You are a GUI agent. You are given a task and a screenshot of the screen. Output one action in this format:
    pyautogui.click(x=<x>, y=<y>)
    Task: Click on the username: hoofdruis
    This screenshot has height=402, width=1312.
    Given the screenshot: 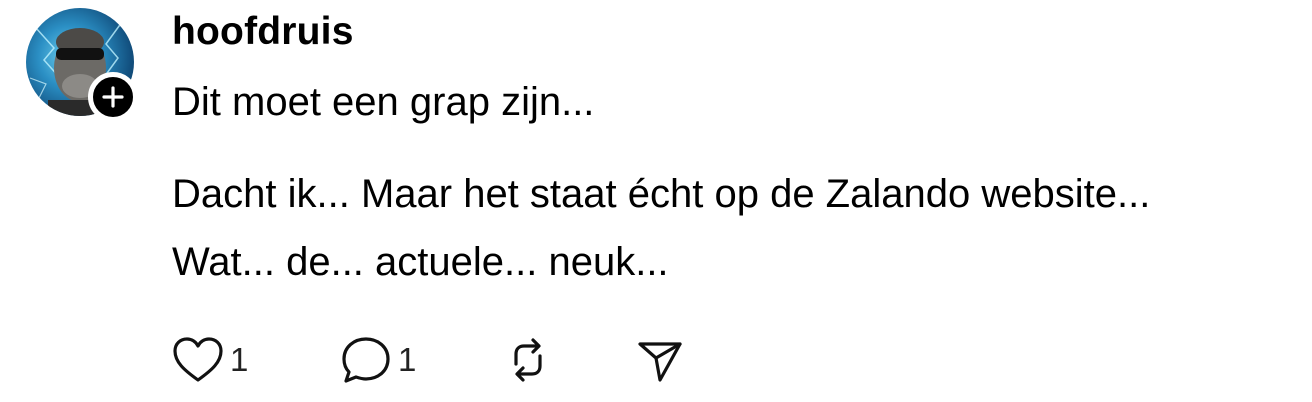 What is the action you would take?
    pyautogui.click(x=263, y=32)
    